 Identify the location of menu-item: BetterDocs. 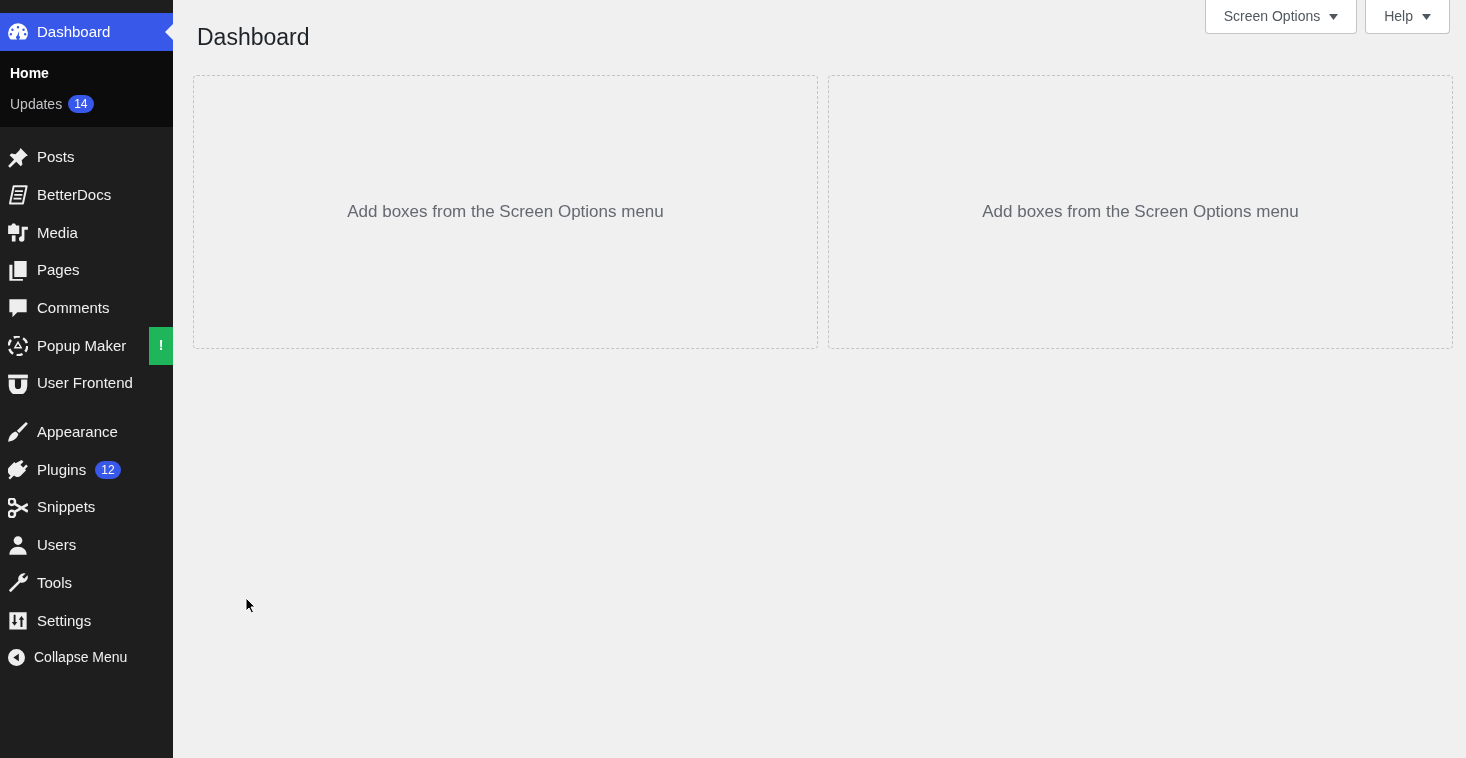
(86, 195).